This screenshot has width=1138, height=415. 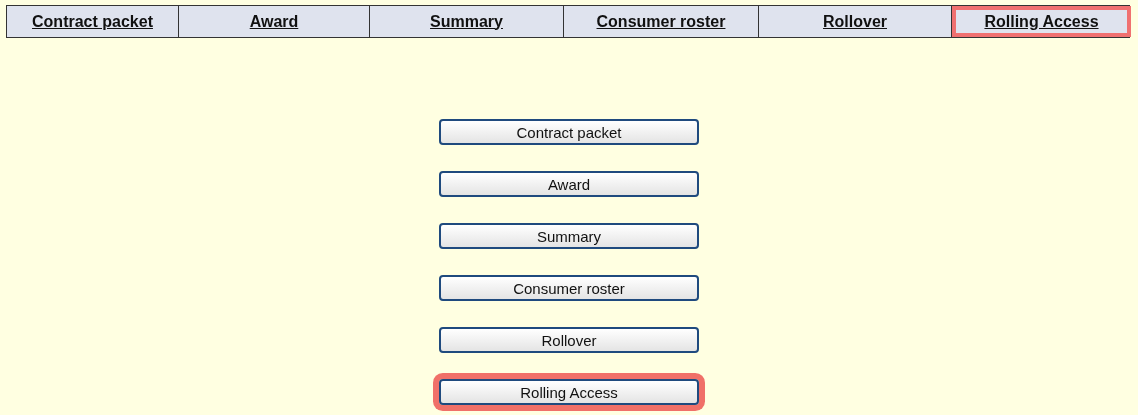 What do you see at coordinates (466, 21) in the screenshot?
I see `nav-tab: Summary` at bounding box center [466, 21].